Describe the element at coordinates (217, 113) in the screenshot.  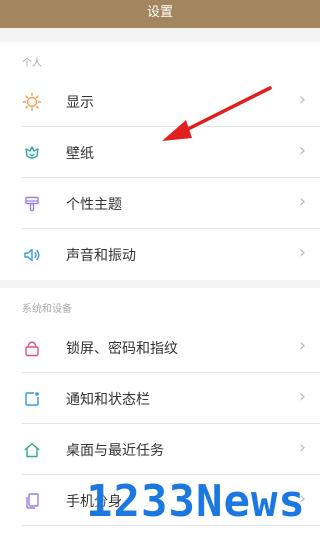
I see `annotation-arrow-icon` at that location.